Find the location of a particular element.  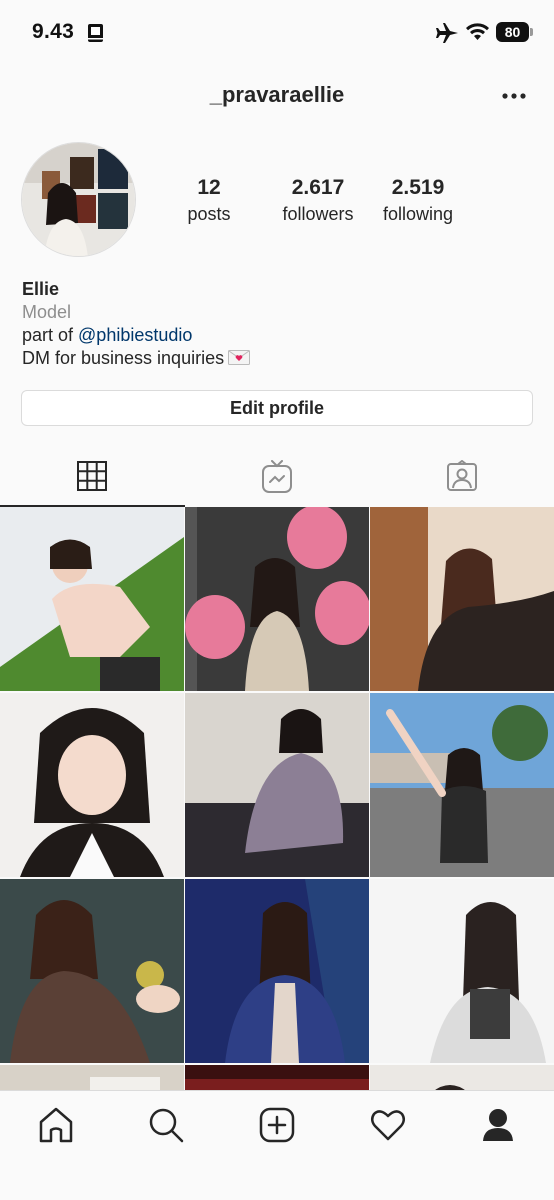

tab-tagged is located at coordinates (462, 476).